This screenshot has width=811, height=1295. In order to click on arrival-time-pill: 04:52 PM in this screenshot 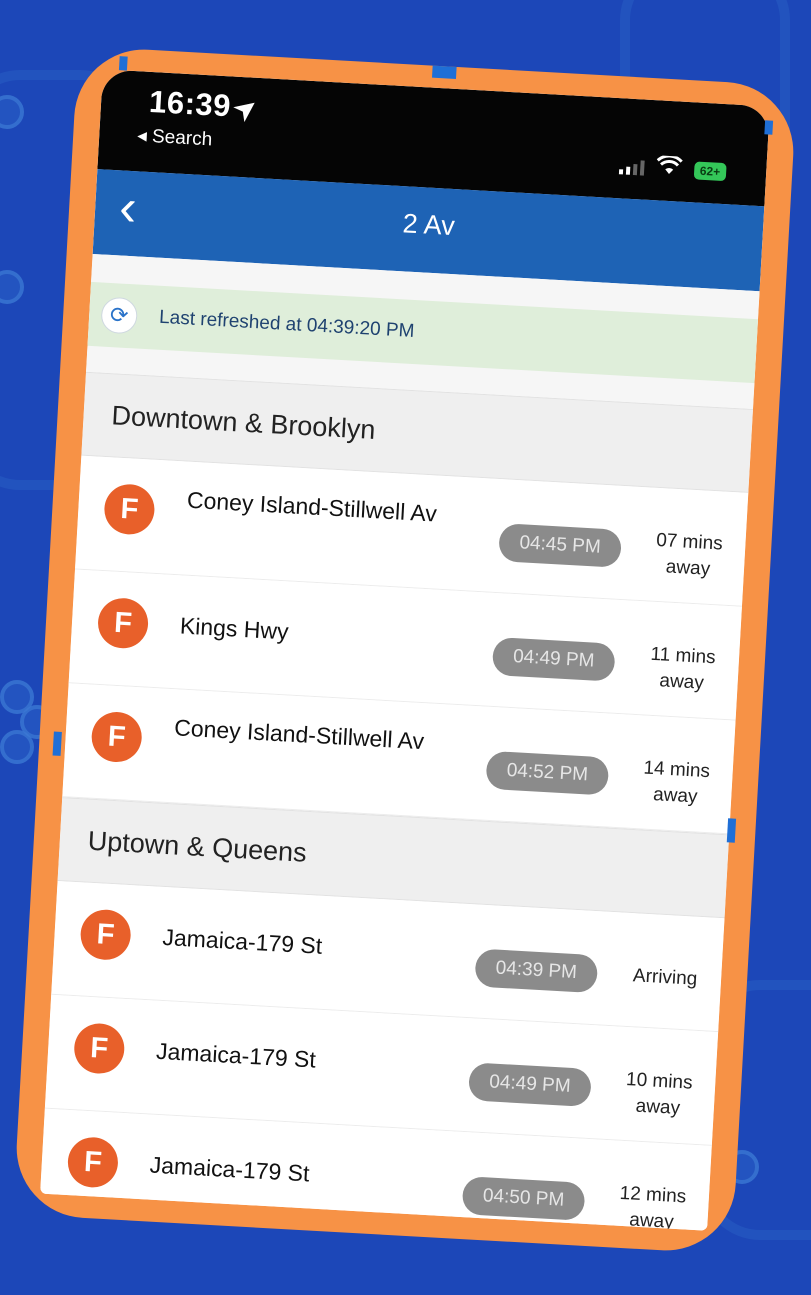, I will do `click(547, 773)`.